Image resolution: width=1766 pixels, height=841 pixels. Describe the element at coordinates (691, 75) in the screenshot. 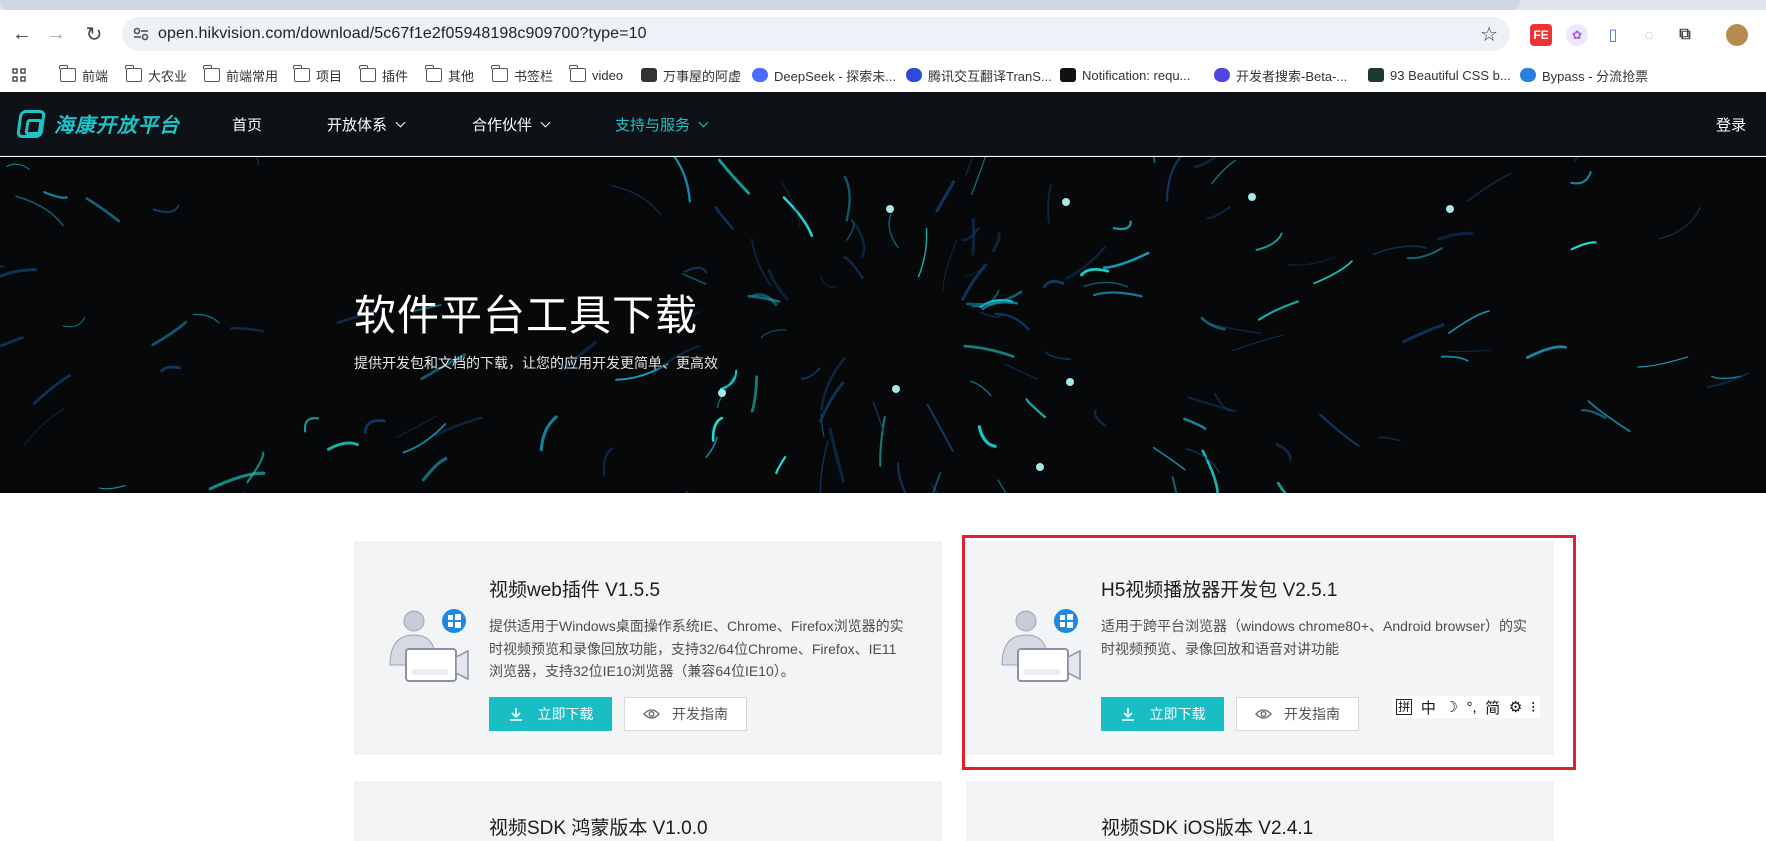

I see `bookmark-link: 万事屋的阿虚` at that location.